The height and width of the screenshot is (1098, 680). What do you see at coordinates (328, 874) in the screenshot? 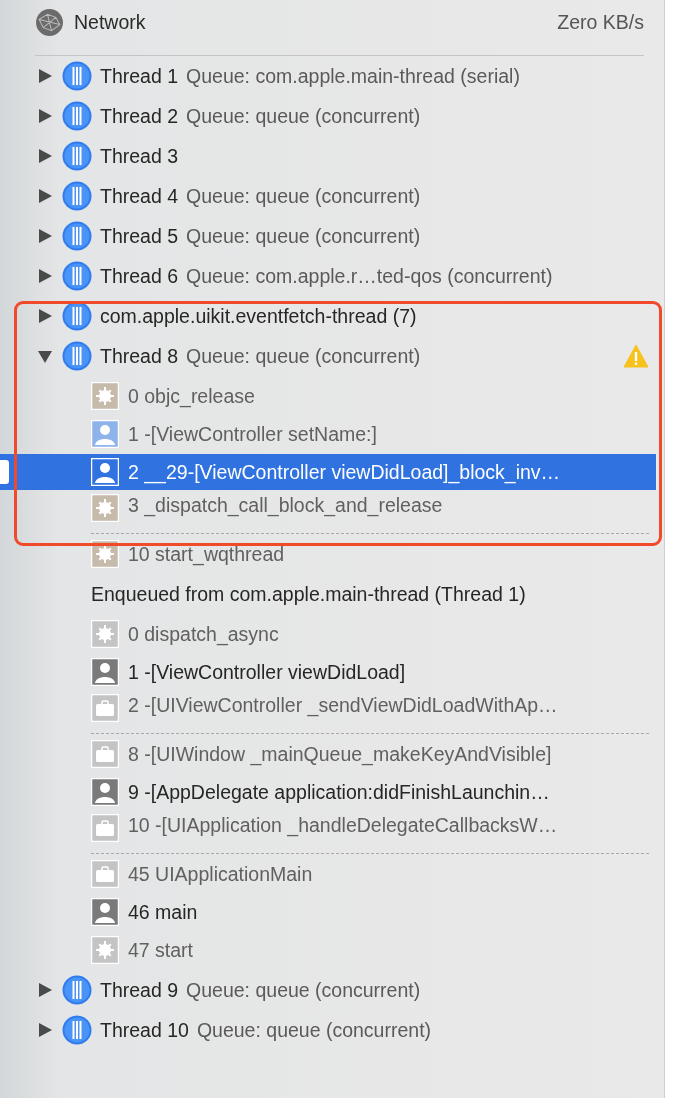
I see `stack-frame-row: 45 UIApplicationMain` at bounding box center [328, 874].